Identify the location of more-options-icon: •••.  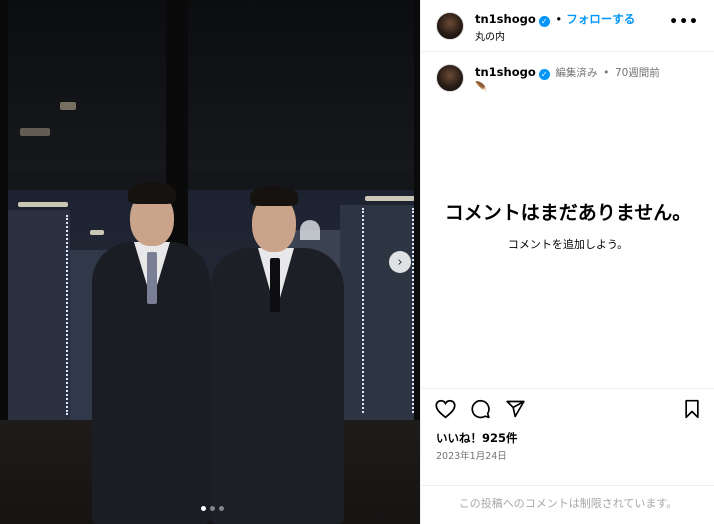
(684, 22).